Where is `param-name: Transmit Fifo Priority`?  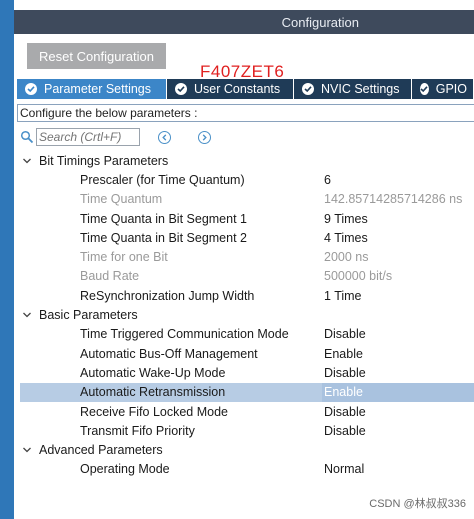
param-name: Transmit Fifo Priority is located at coordinates (137, 430).